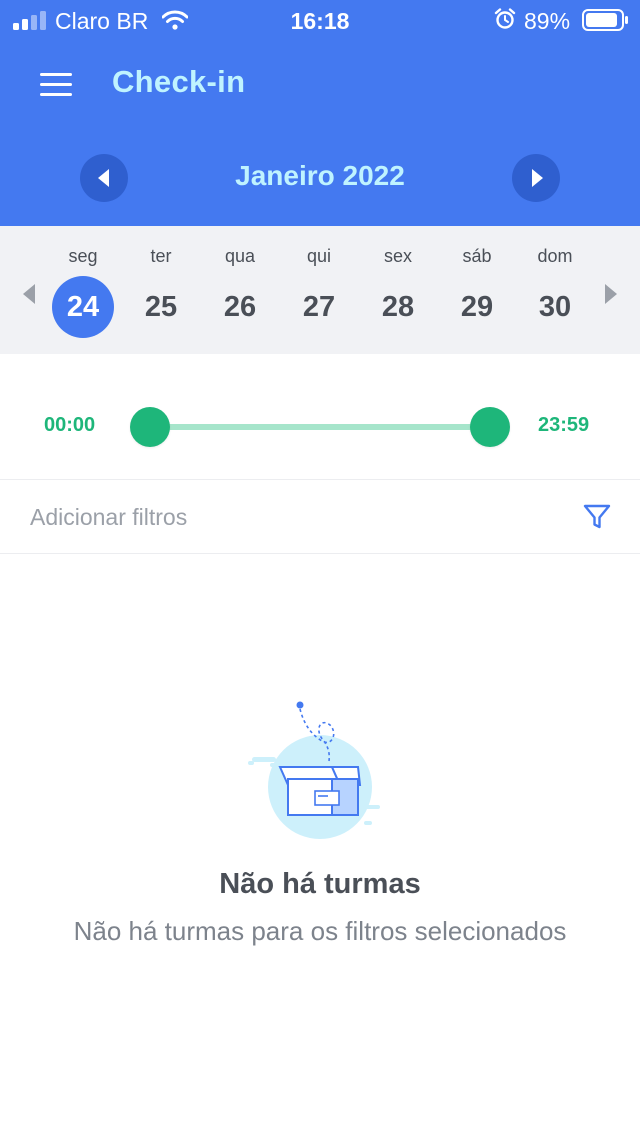 The width and height of the screenshot is (640, 1136). I want to click on day-number: 27, so click(319, 307).